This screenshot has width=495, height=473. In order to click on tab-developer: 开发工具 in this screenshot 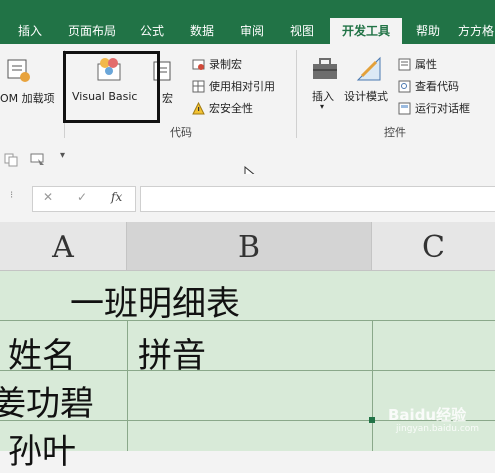, I will do `click(366, 31)`.